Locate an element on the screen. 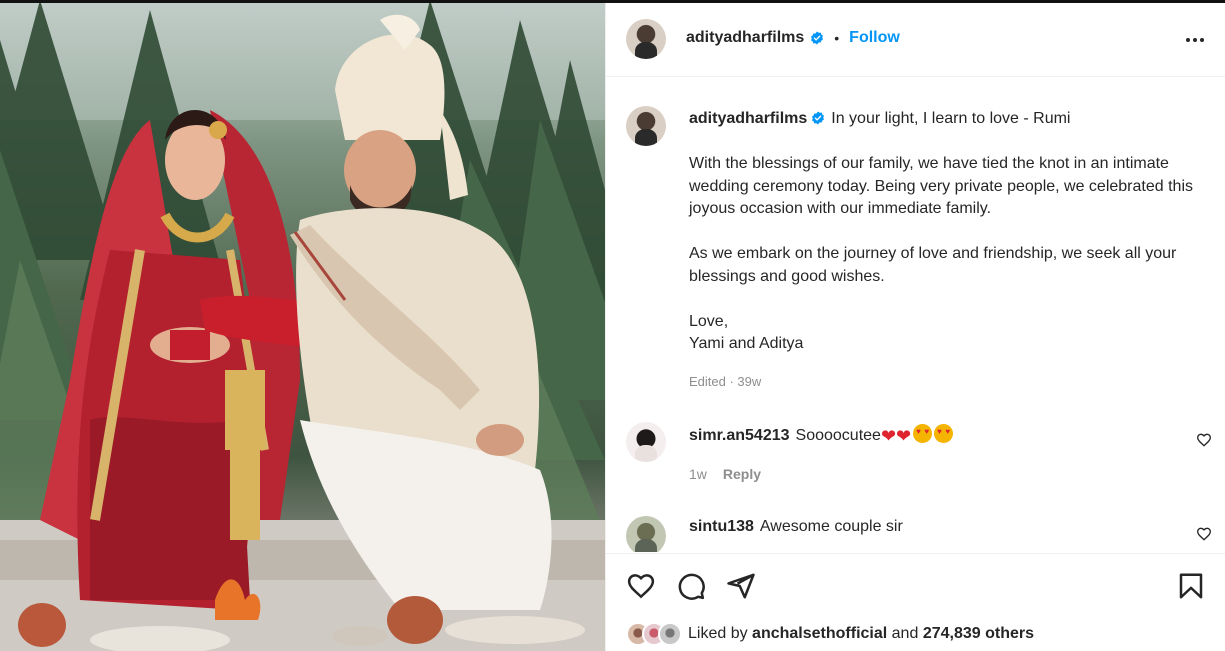  likes-prefix: Liked by is located at coordinates (718, 633).